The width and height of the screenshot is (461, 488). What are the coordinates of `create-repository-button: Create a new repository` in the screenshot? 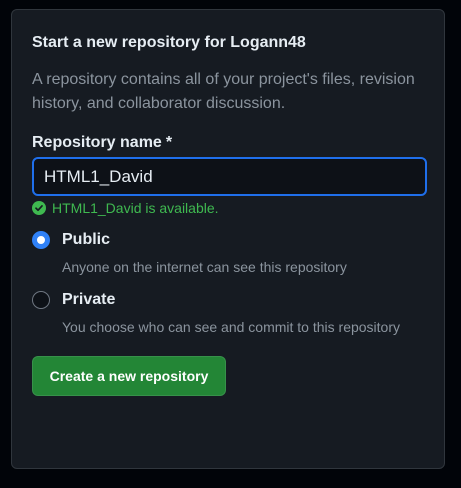 It's located at (129, 376).